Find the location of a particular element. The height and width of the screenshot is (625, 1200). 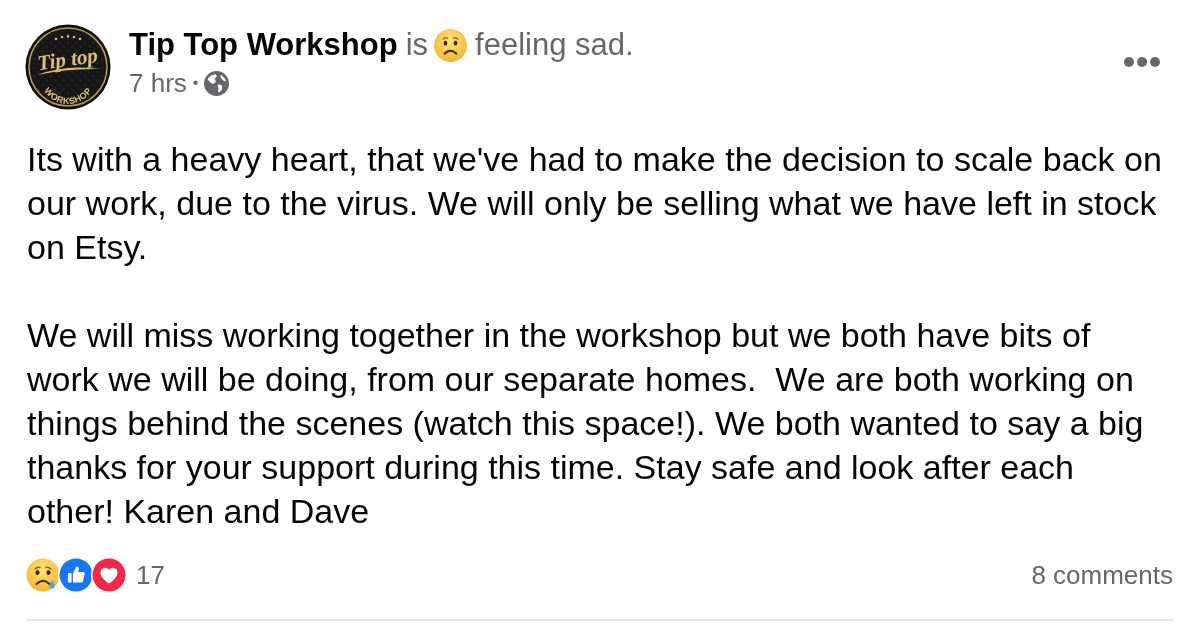

comments-link: 8 comments is located at coordinates (1102, 575).